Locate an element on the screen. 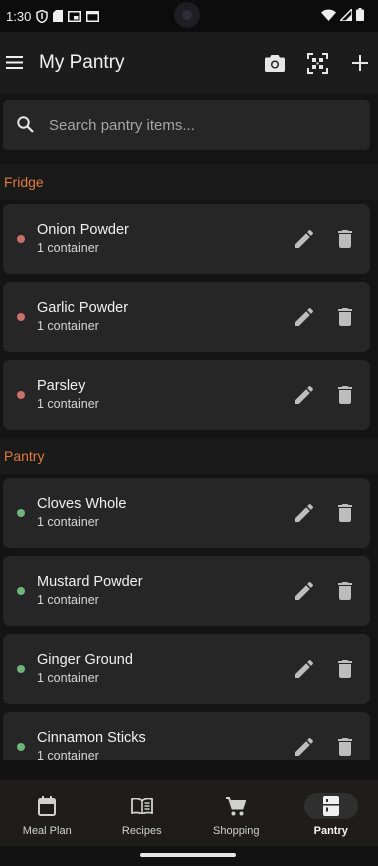 This screenshot has height=866, width=378. book-icon is located at coordinates (141, 806).